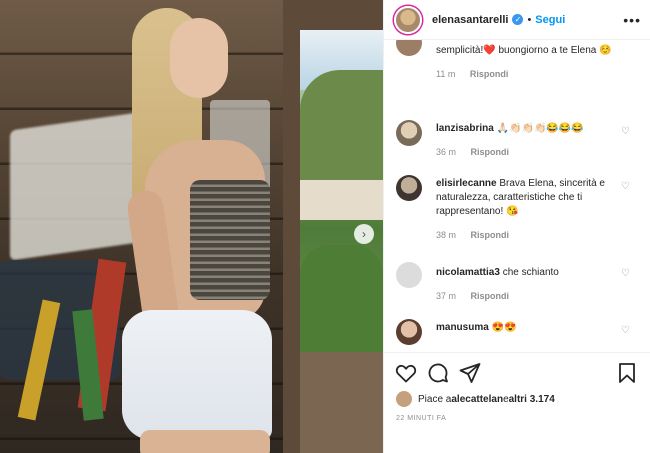  I want to click on comment-meta: 11 m Rispondi, so click(526, 74).